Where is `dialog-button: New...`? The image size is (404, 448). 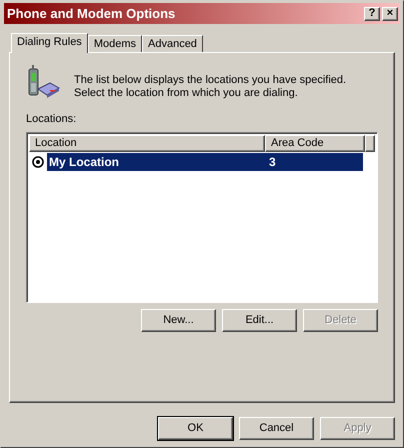 dialog-button: New... is located at coordinates (178, 320).